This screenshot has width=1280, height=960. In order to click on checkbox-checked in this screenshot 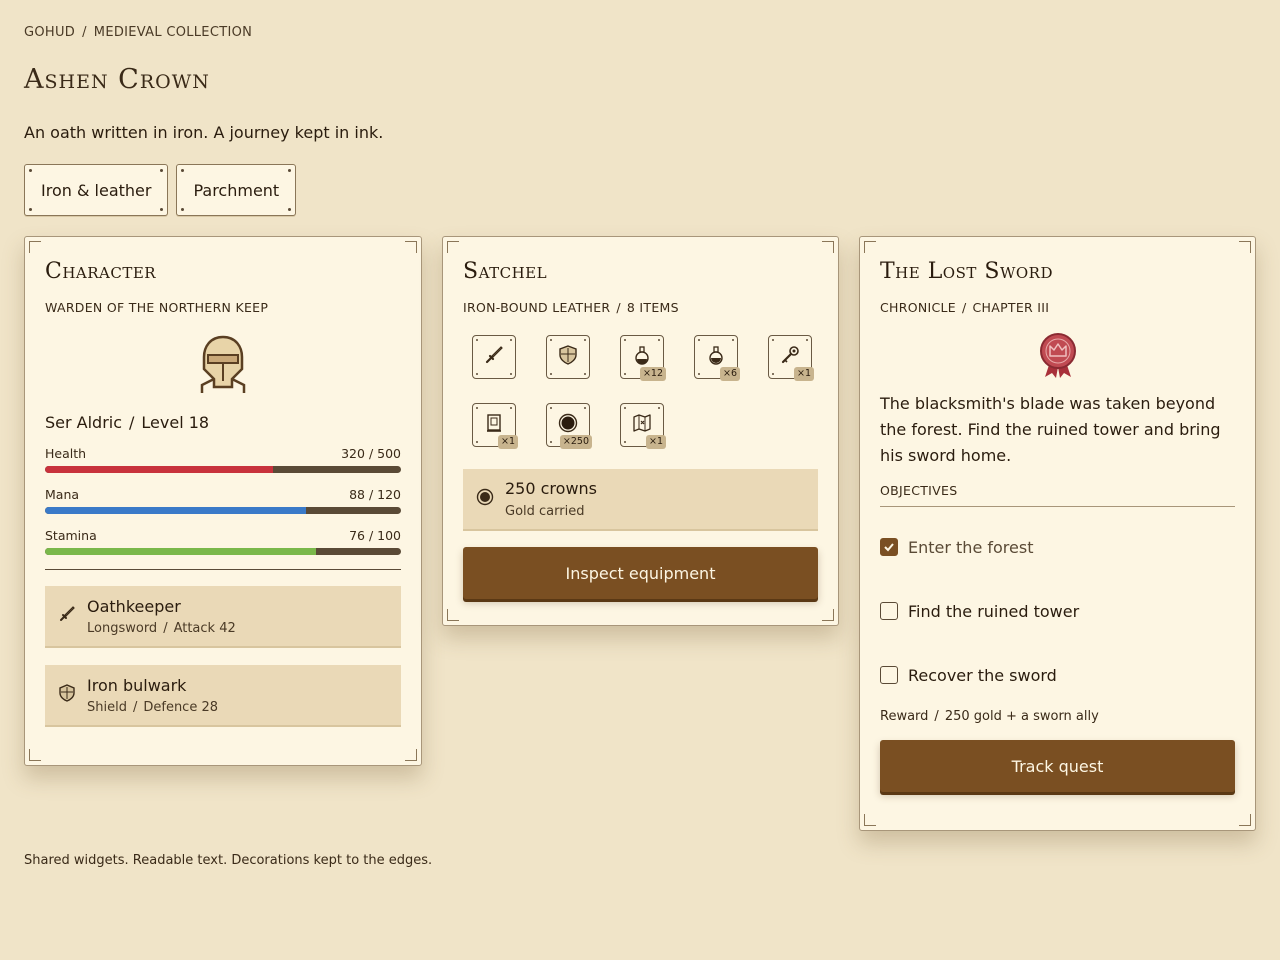, I will do `click(889, 547)`.